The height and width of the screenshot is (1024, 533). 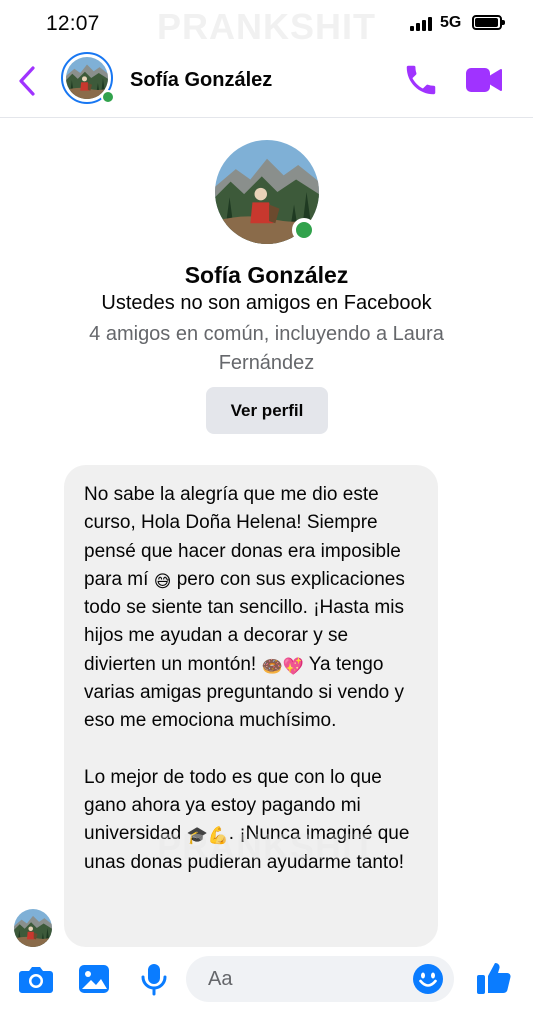 I want to click on sweat-smile-emoji: 😅, so click(x=162, y=581).